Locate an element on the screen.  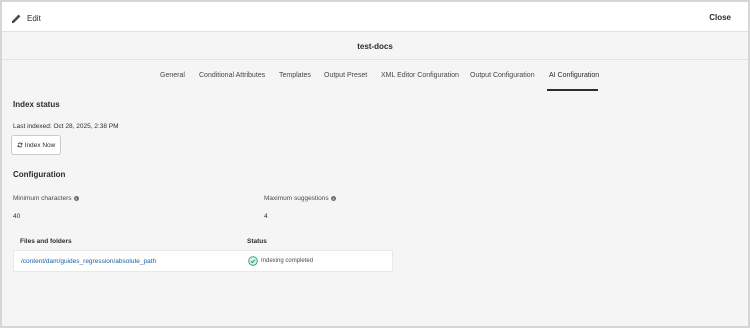
index-now-label: Index Now is located at coordinates (40, 145).